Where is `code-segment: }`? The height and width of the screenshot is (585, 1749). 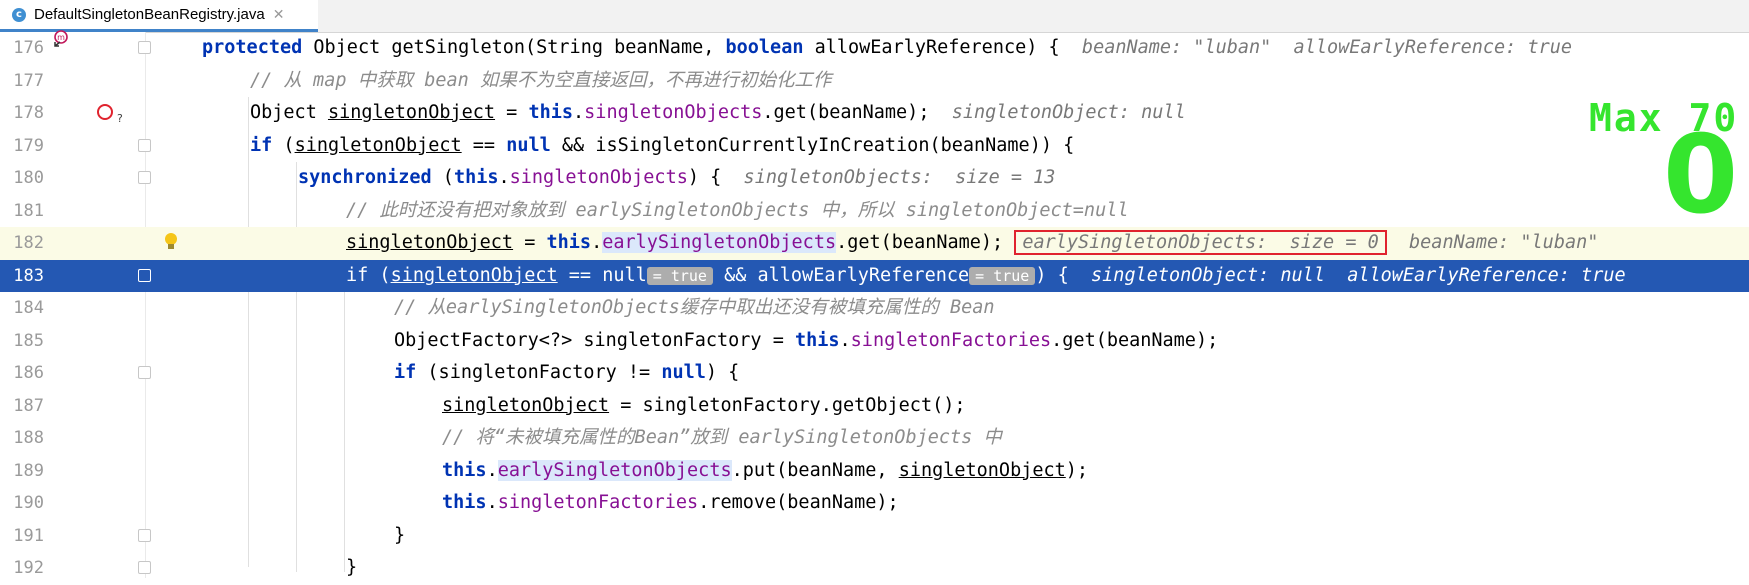
code-segment: } is located at coordinates (400, 535).